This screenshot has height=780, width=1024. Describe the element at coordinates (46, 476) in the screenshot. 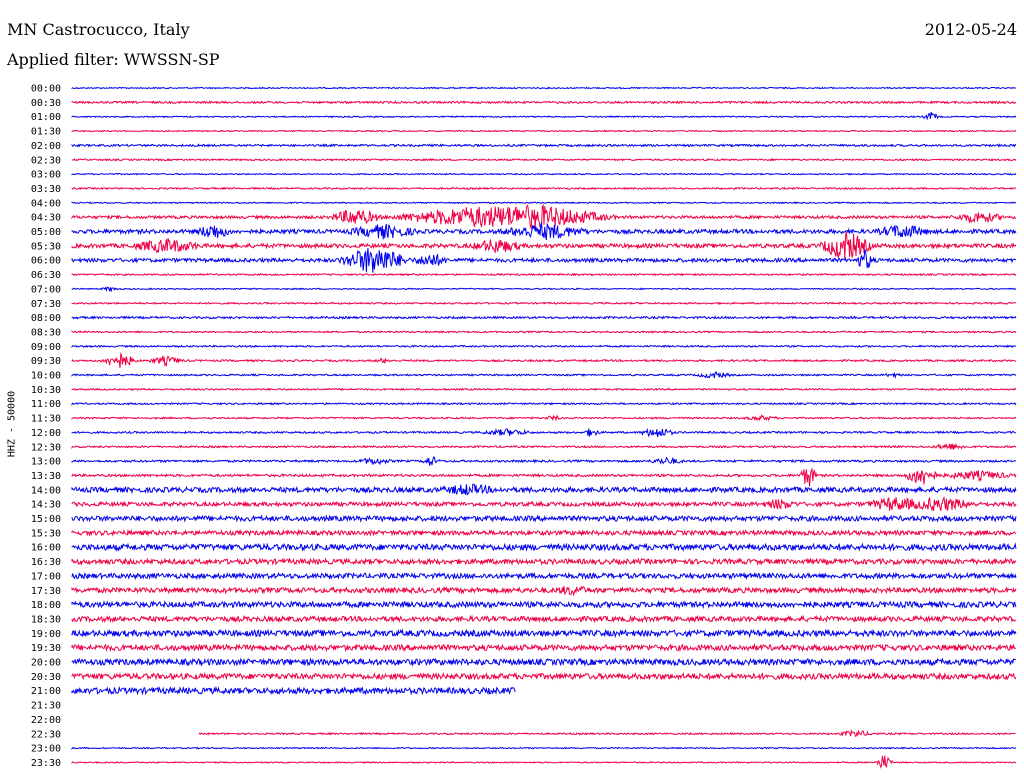

I see `time-label: 13:30` at that location.